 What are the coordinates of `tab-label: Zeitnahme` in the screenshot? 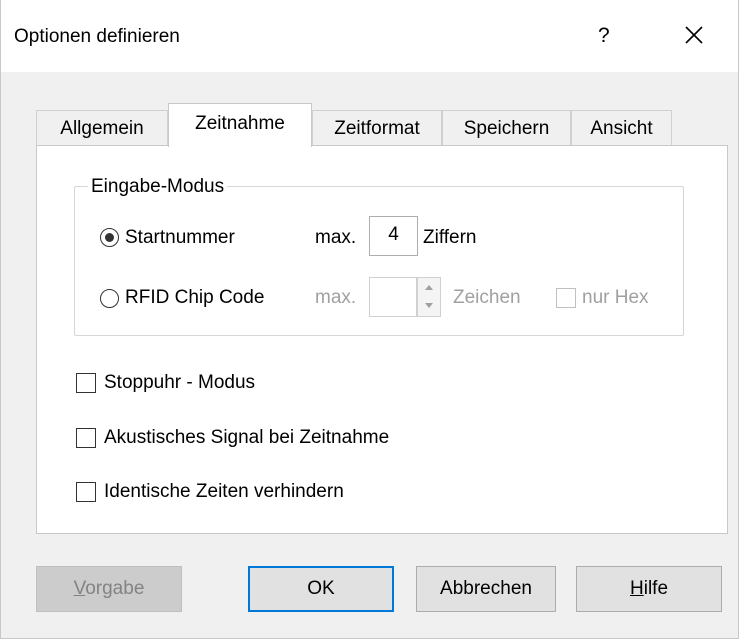 It's located at (240, 123).